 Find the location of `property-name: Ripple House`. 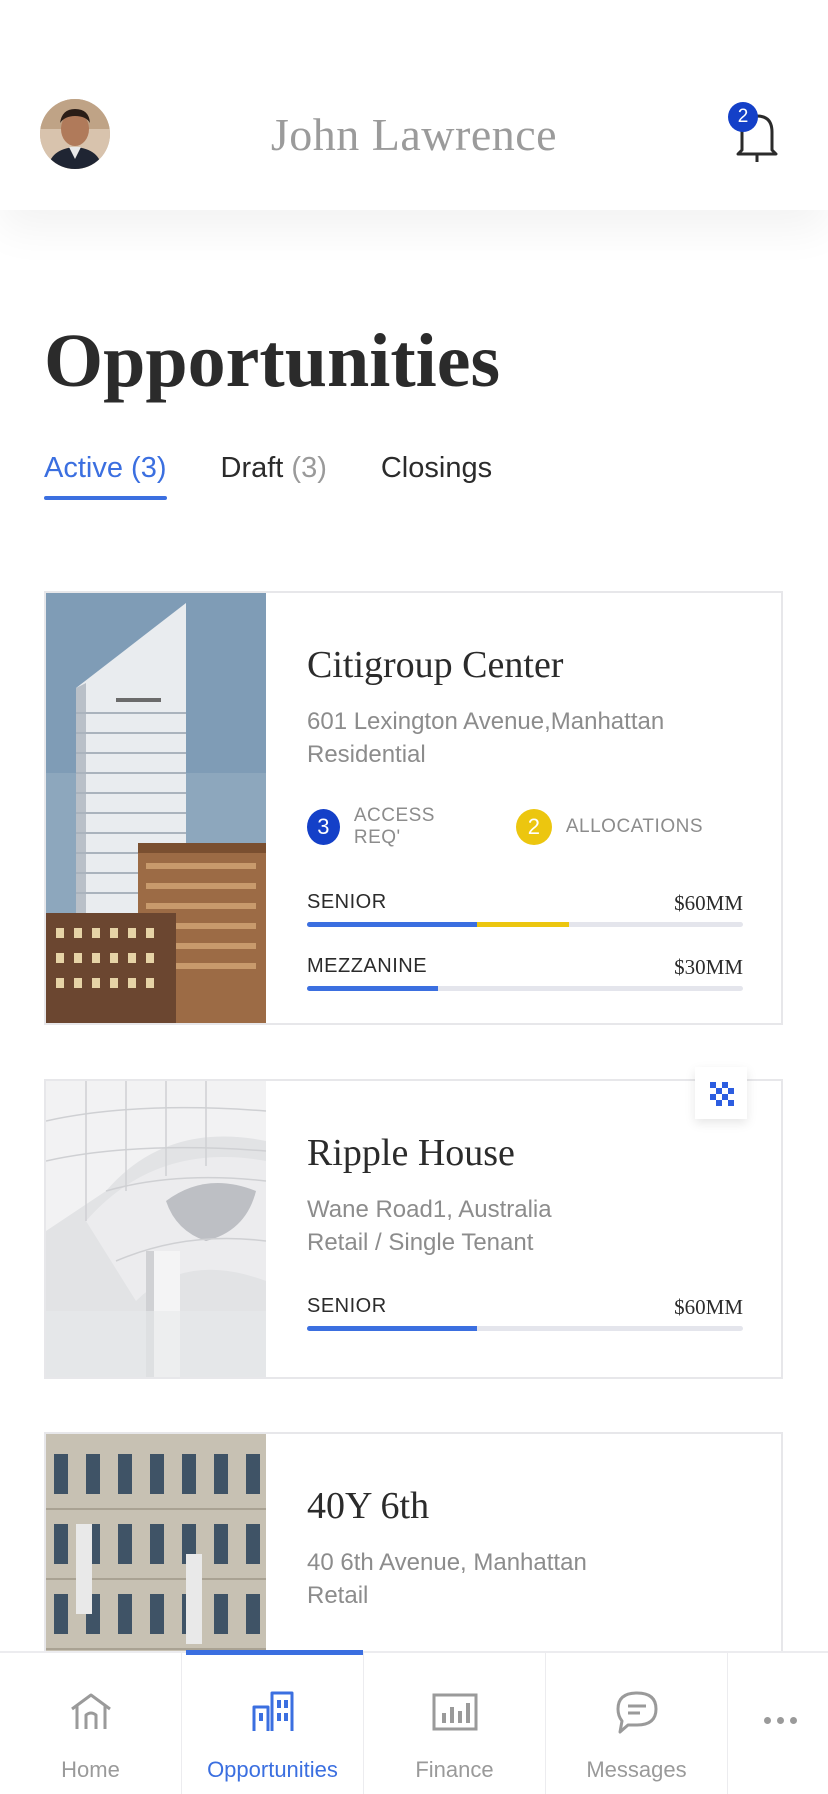

property-name: Ripple House is located at coordinates (411, 1153).